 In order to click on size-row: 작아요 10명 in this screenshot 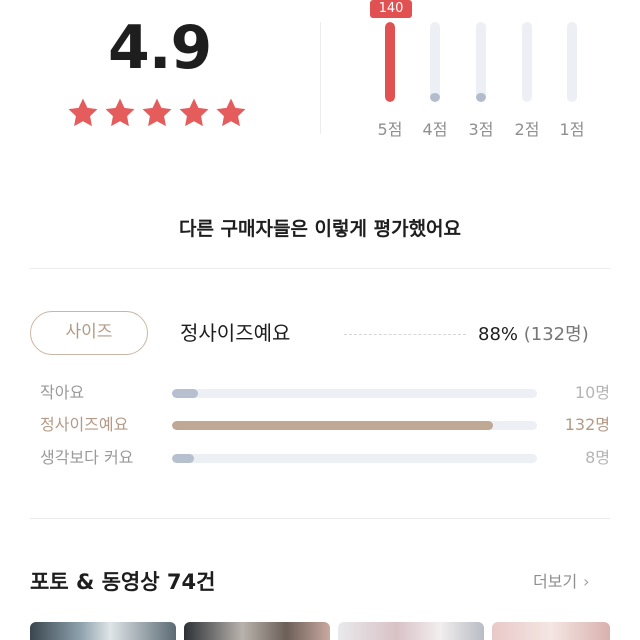, I will do `click(325, 393)`.